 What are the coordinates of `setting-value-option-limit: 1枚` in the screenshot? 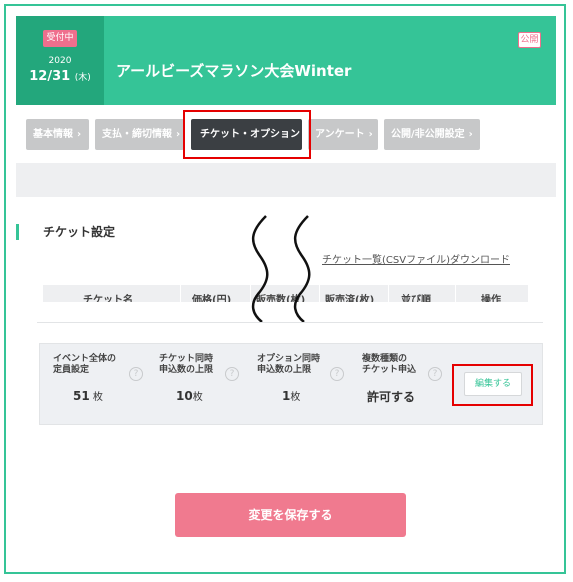 It's located at (291, 395).